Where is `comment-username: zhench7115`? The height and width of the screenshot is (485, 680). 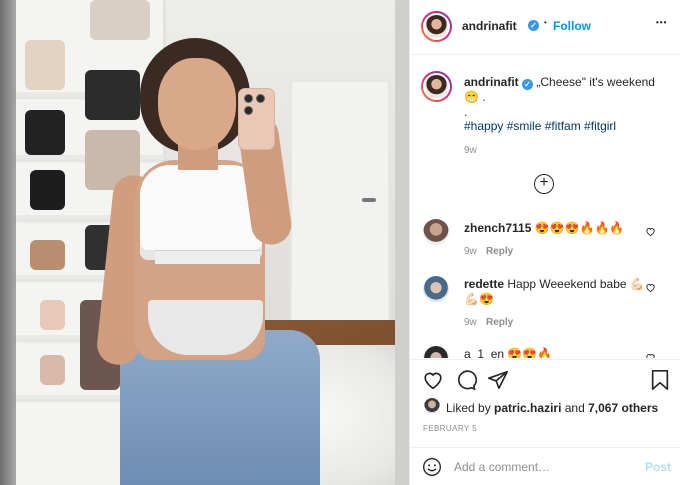
comment-username: zhench7115 is located at coordinates (497, 228).